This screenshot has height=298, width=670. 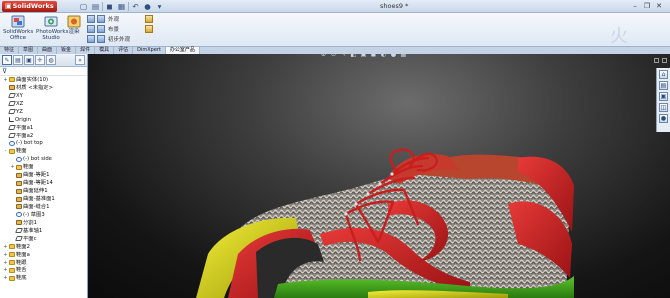 I want to click on solidworks-logo: ▣SolidWorks, so click(x=29, y=6).